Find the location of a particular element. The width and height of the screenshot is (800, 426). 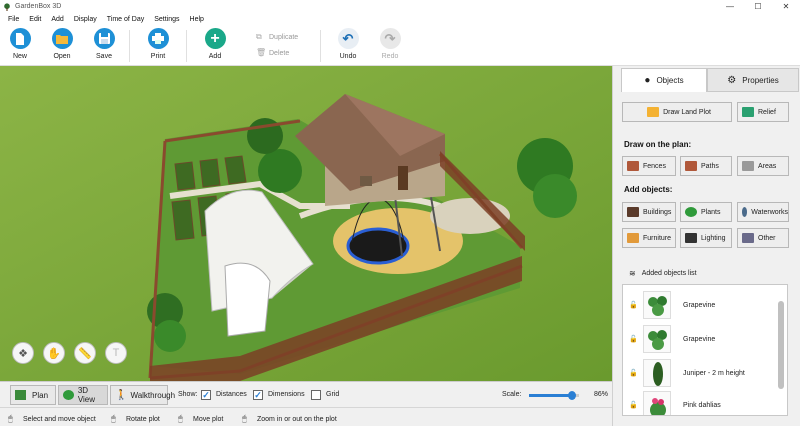

status-move-label: Move plot is located at coordinates (208, 419).